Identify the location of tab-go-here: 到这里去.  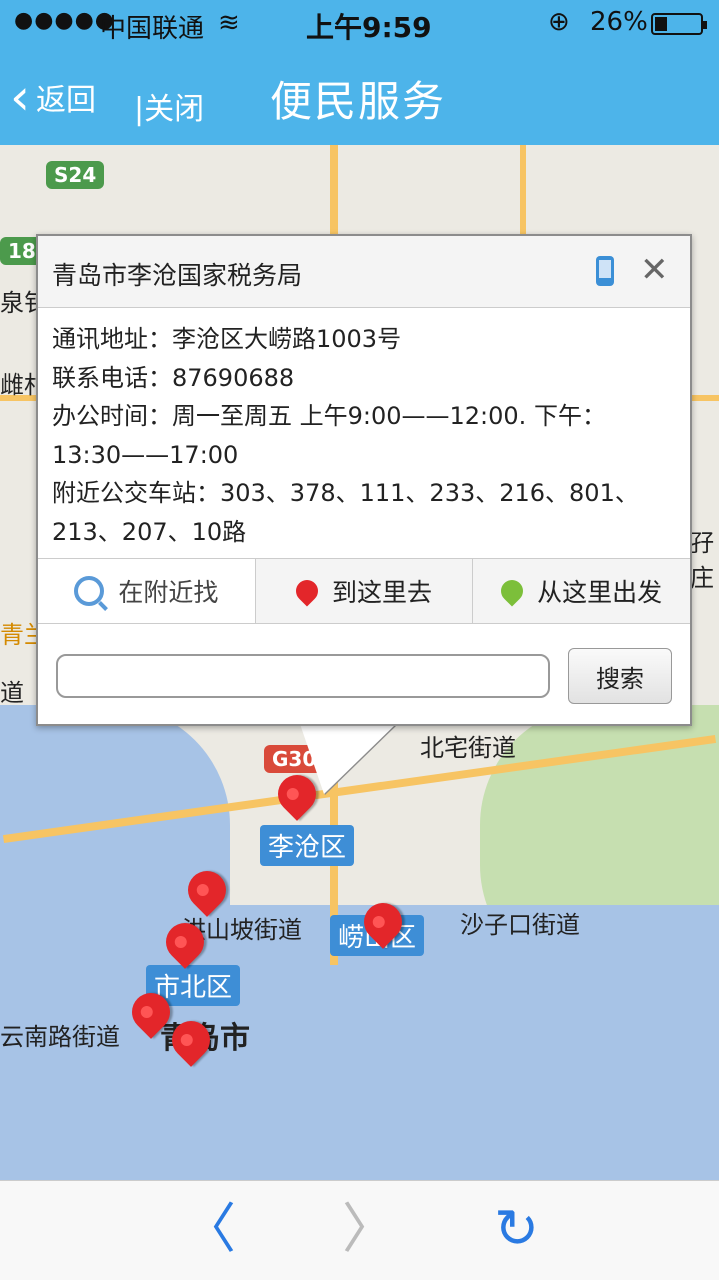
(365, 591).